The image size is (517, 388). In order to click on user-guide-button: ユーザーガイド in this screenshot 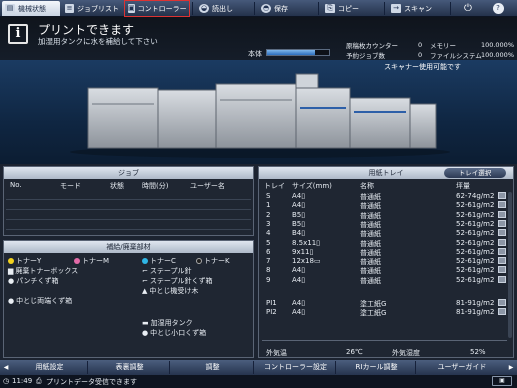, I will do `click(462, 367)`.